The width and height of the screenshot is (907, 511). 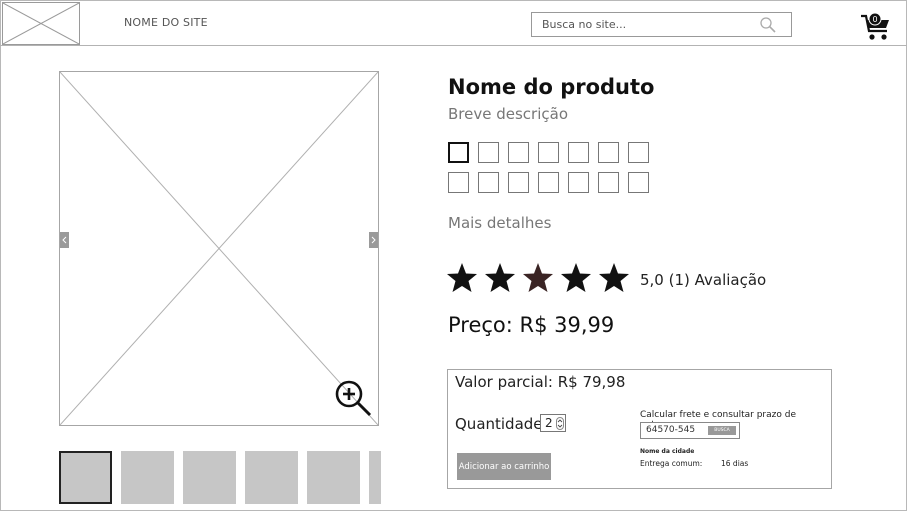 What do you see at coordinates (453, 23) in the screenshot?
I see `site-header: NOME DO SITE 0` at bounding box center [453, 23].